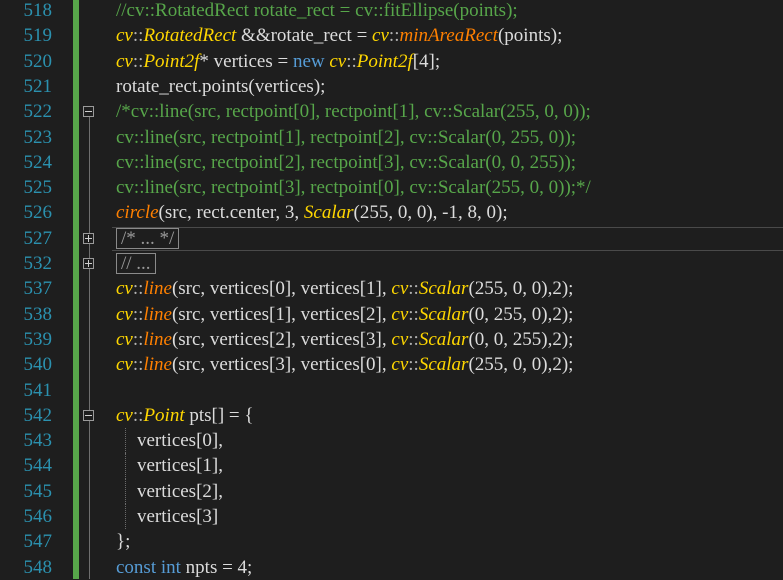  Describe the element at coordinates (391, 466) in the screenshot. I see `code-line: 544 vertices[1],` at that location.